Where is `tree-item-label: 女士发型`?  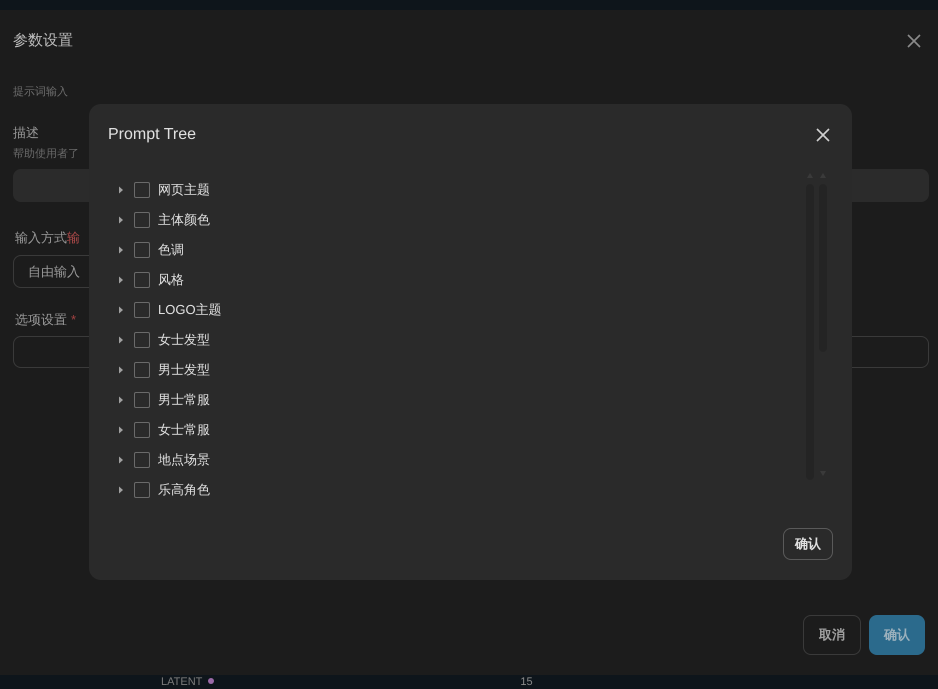 tree-item-label: 女士发型 is located at coordinates (184, 340).